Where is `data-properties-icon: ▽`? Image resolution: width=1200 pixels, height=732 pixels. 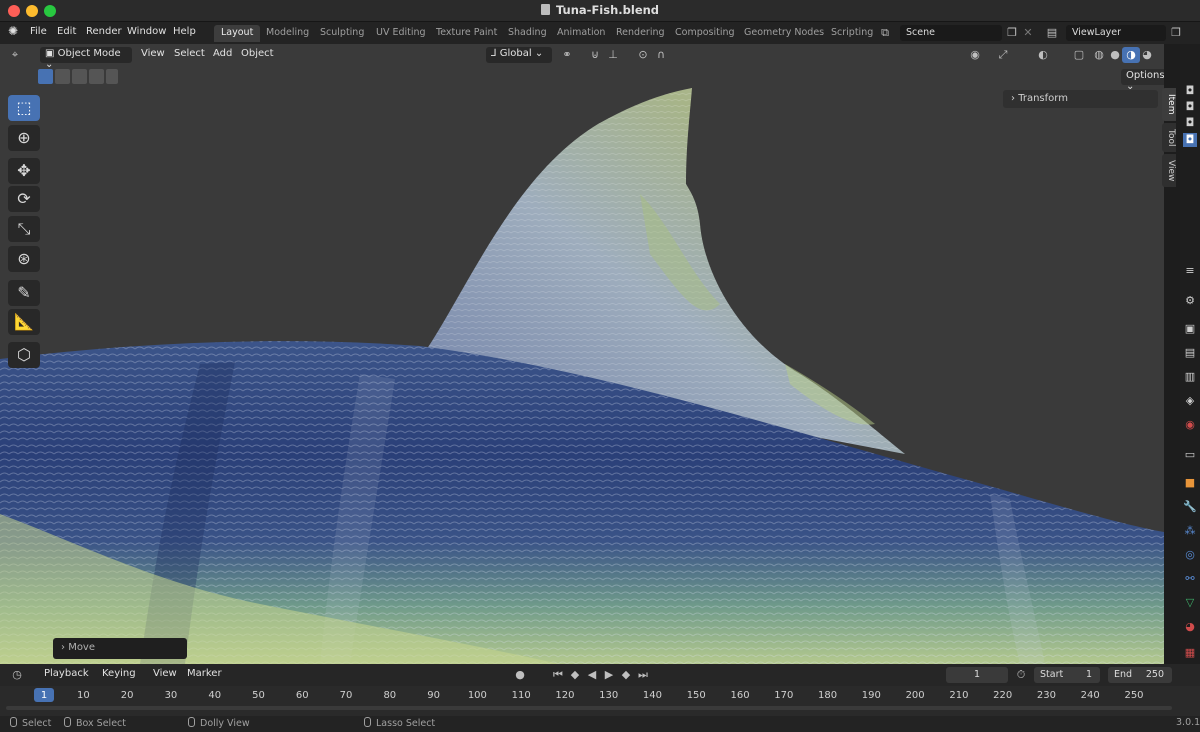 data-properties-icon: ▽ is located at coordinates (1190, 603).